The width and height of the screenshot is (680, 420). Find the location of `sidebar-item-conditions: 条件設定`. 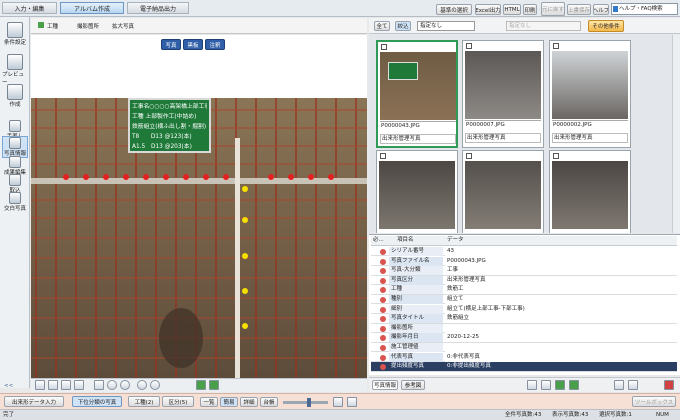

sidebar-item-conditions: 条件設定 is located at coordinates (15, 34).